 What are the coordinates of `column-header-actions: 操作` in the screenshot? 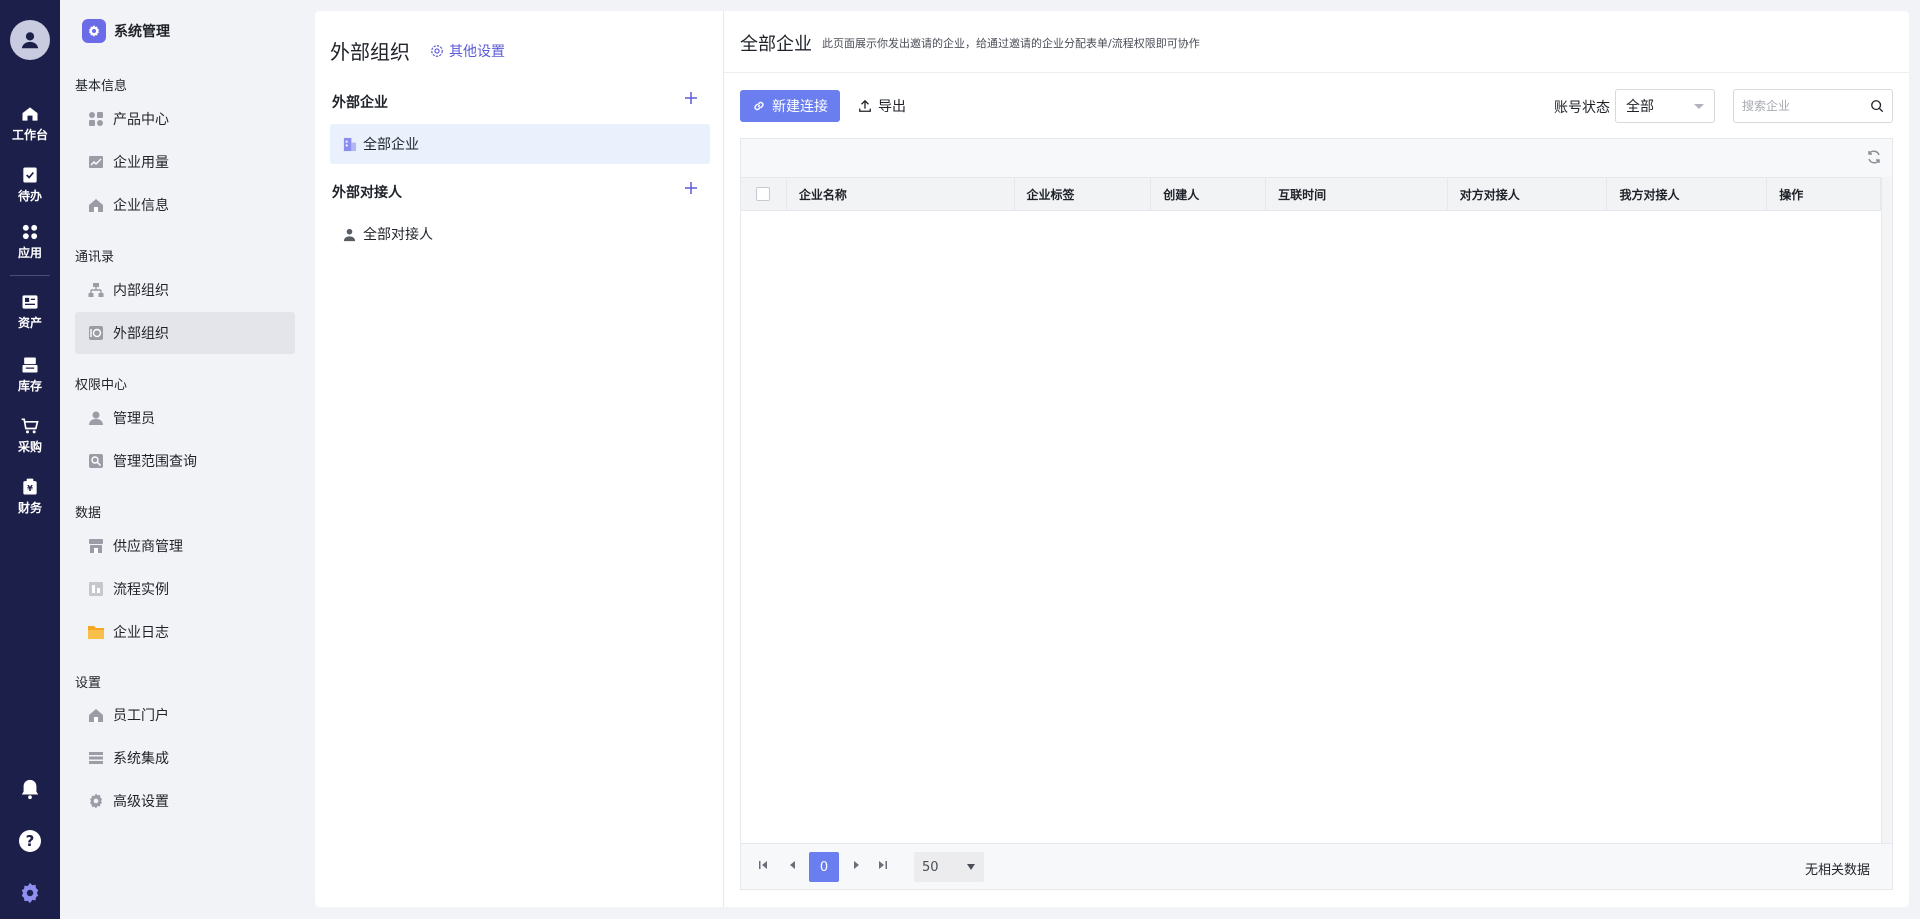 It's located at (1824, 194).